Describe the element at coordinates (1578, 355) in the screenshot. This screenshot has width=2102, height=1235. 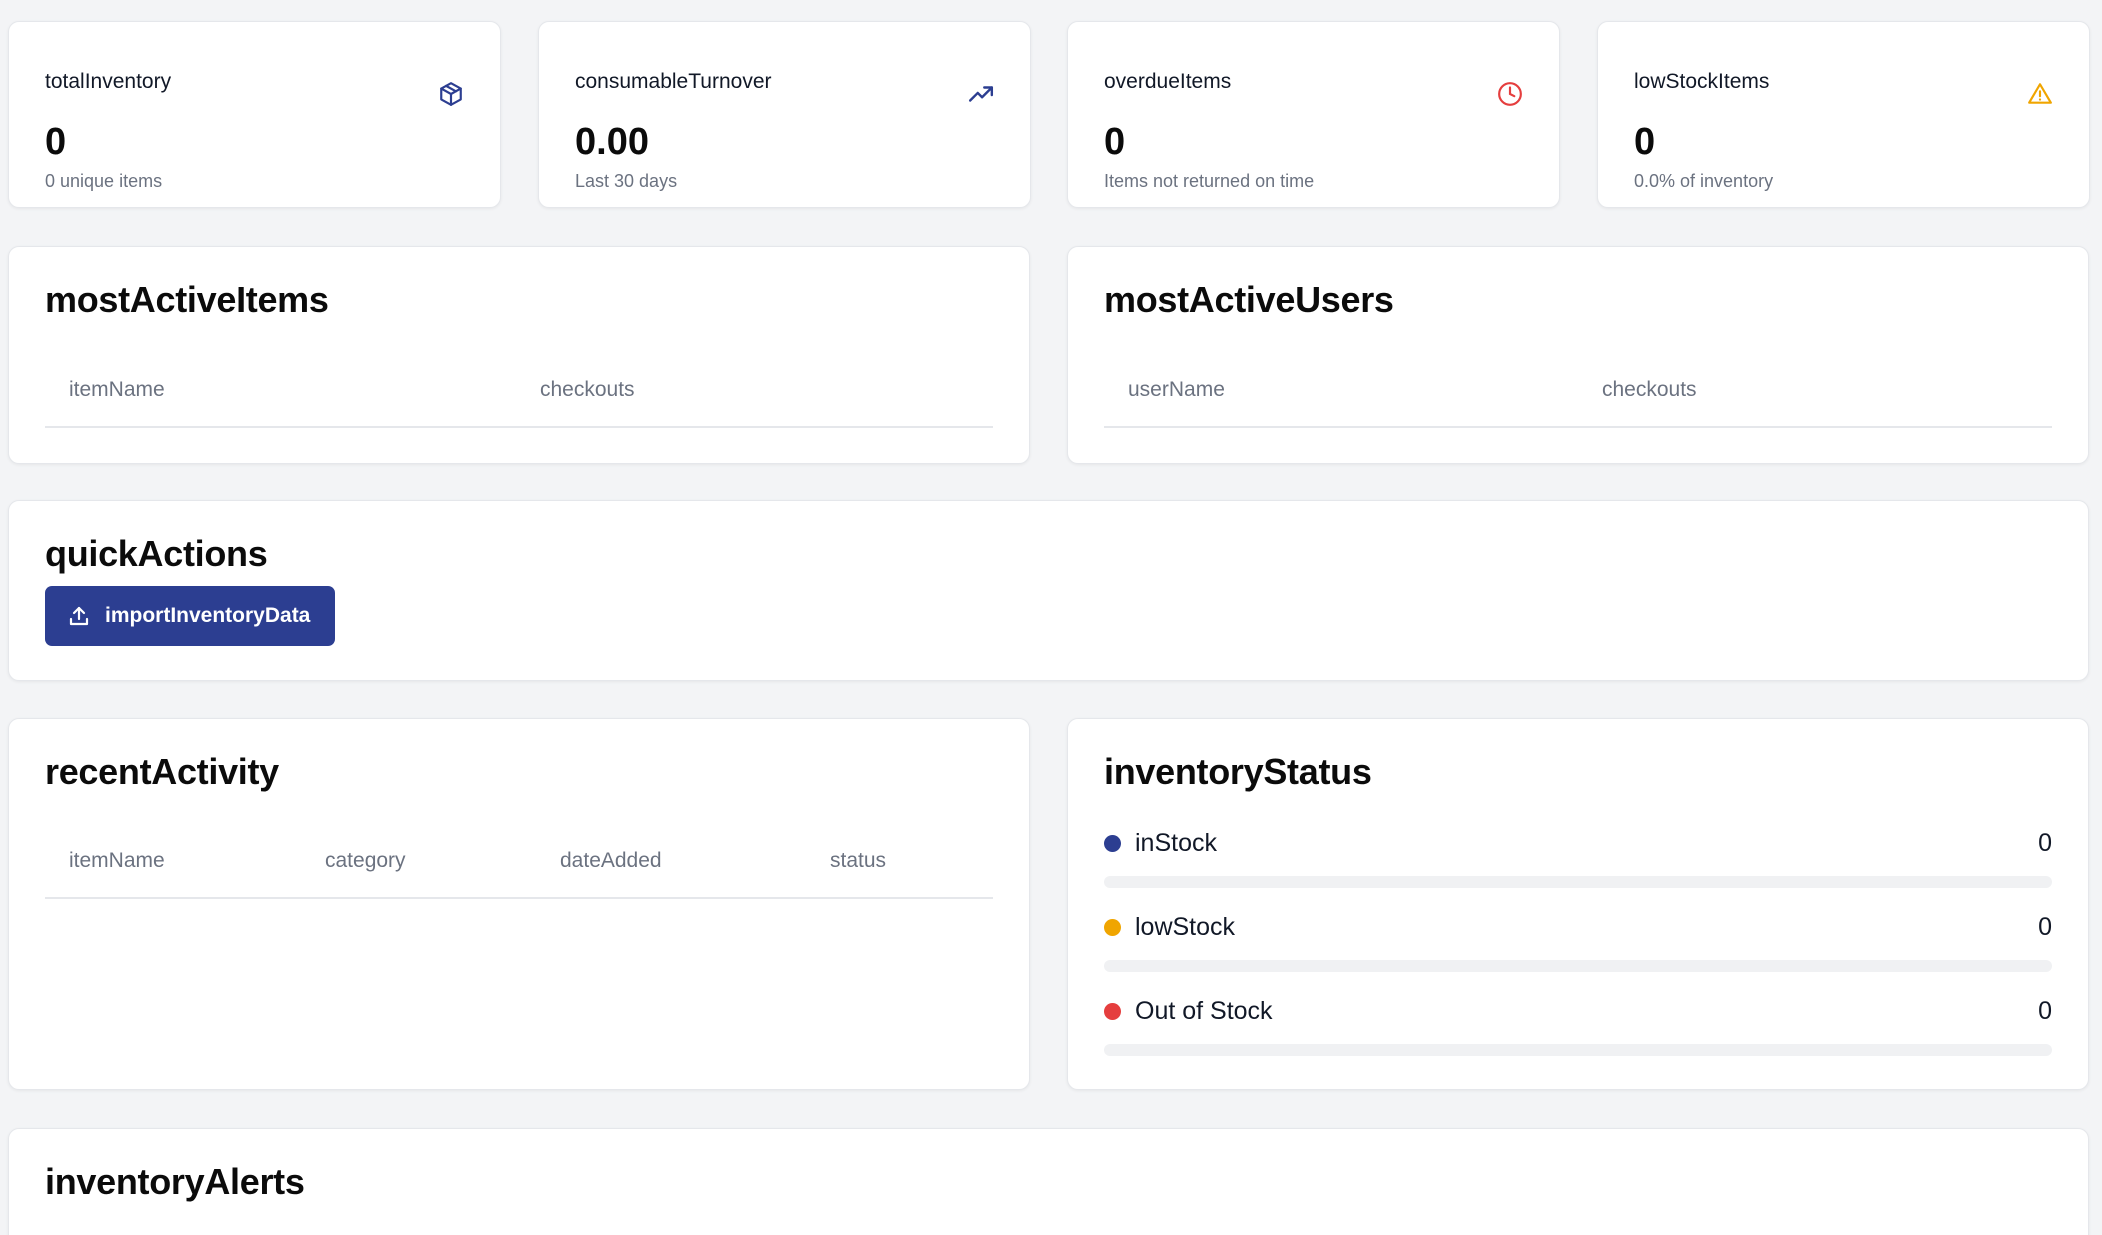
I see `most-active-users-card: mostActiveUsers userName checkouts` at that location.